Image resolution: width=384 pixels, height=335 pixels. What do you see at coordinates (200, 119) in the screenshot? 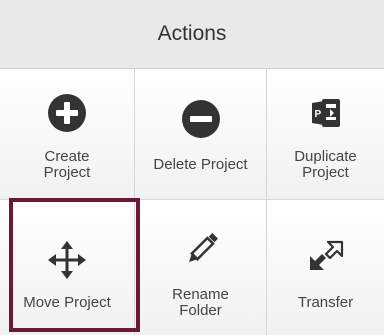
I see `minus-circle-icon` at bounding box center [200, 119].